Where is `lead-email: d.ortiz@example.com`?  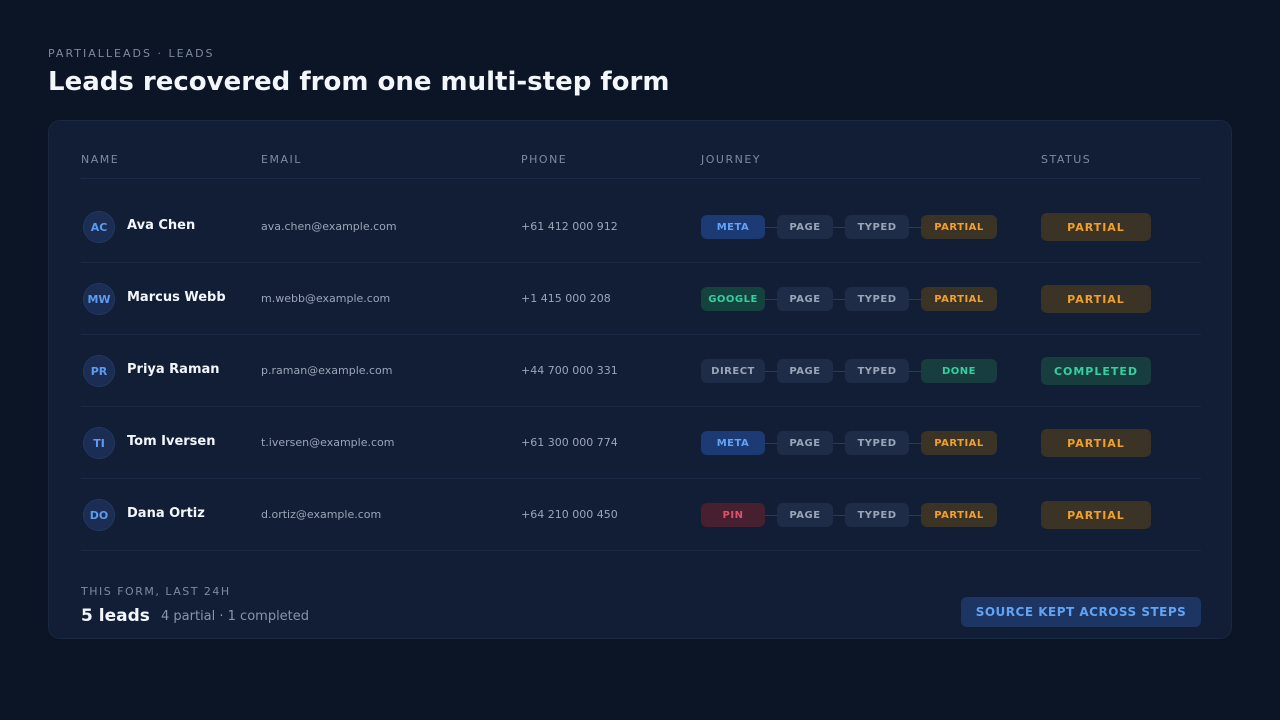
lead-email: d.ortiz@example.com is located at coordinates (321, 514).